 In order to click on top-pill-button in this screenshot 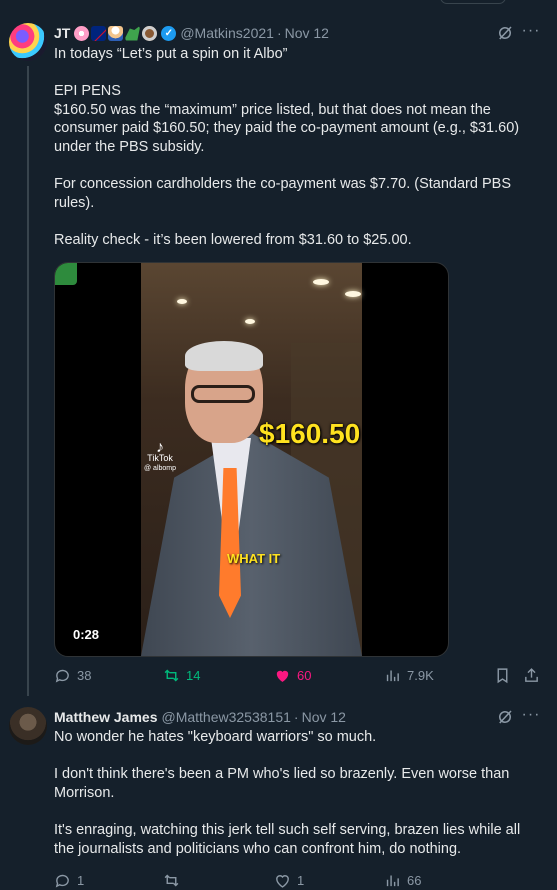, I will do `click(473, 2)`.